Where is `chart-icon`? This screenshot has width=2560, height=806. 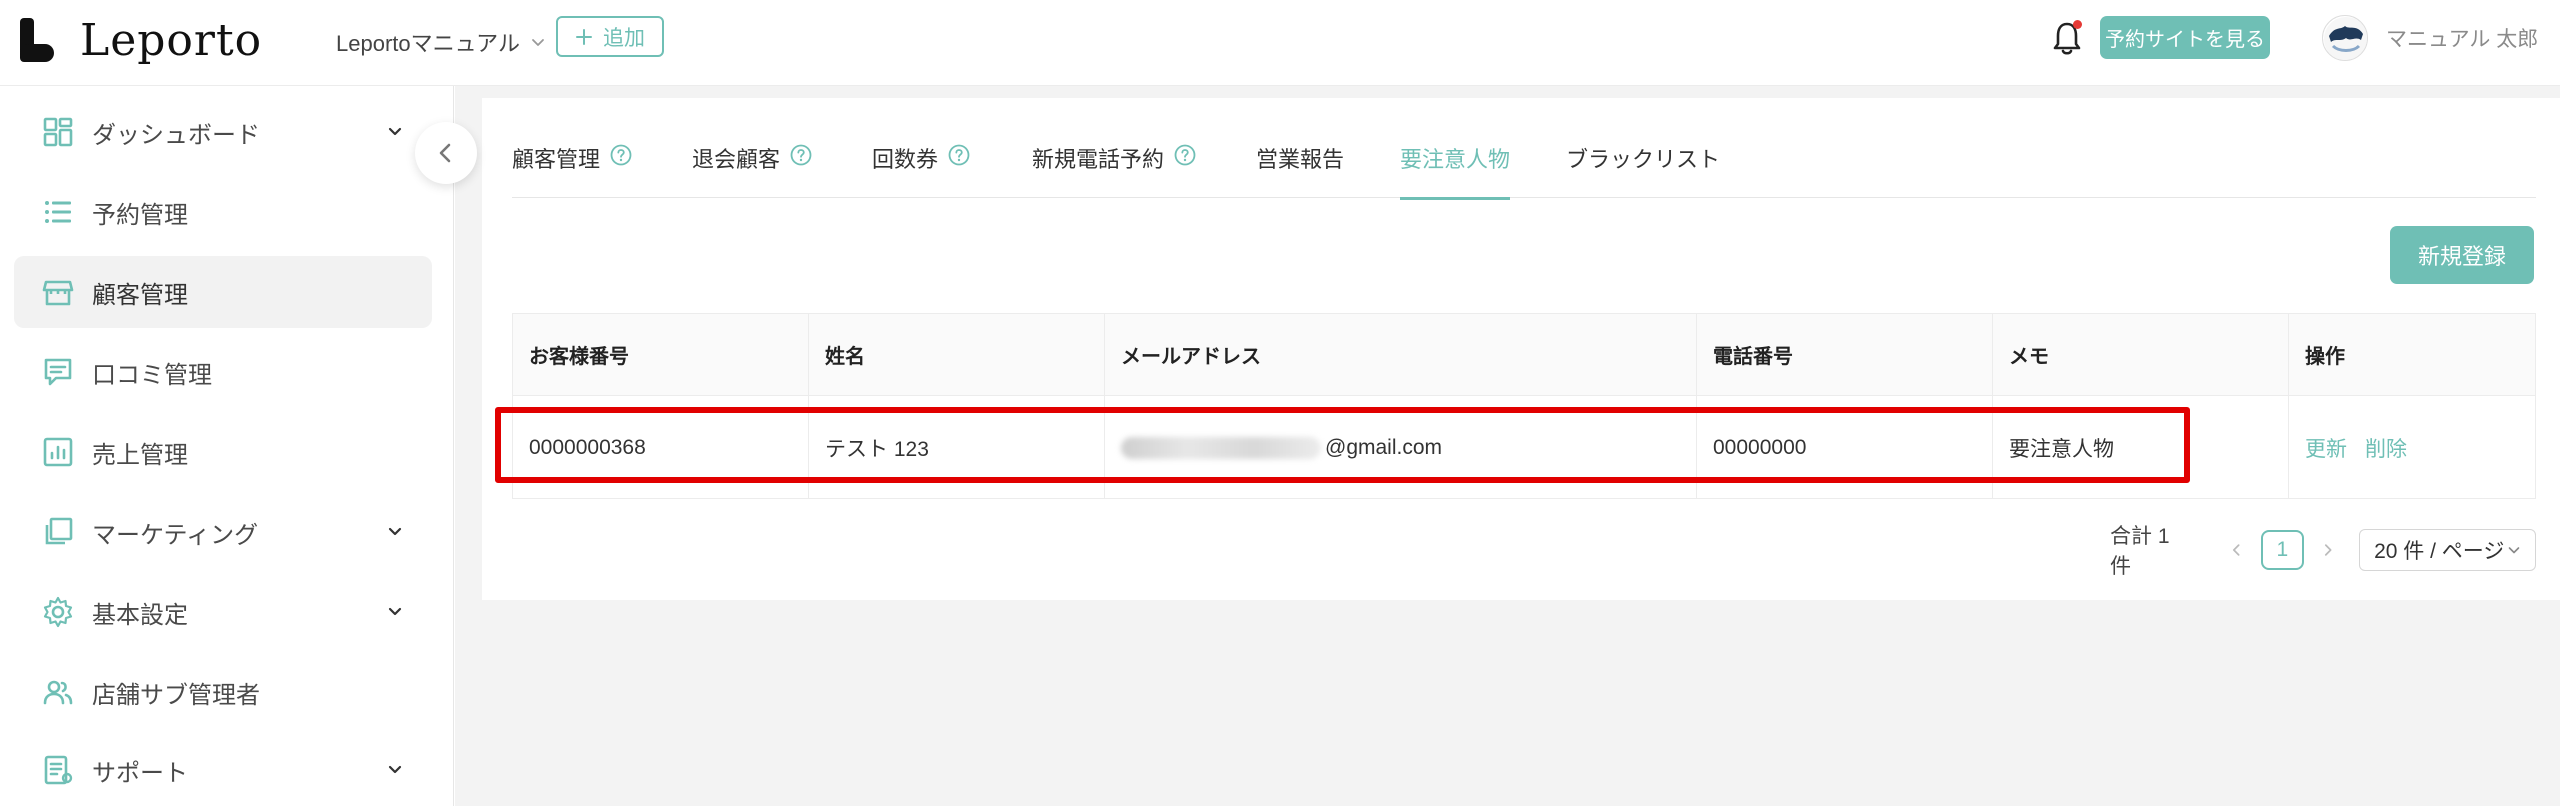
chart-icon is located at coordinates (58, 452).